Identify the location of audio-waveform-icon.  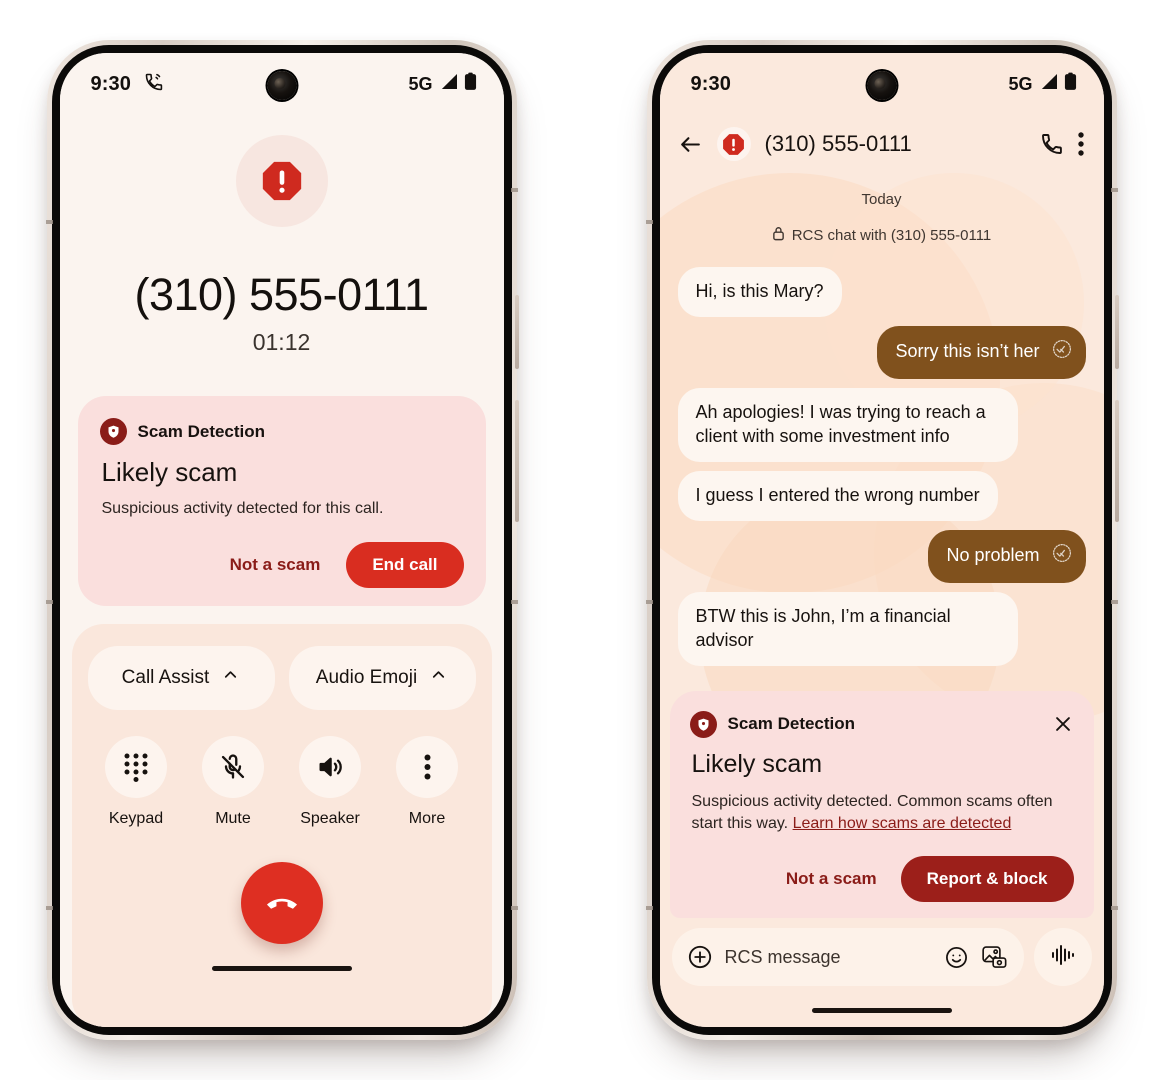
(1063, 957).